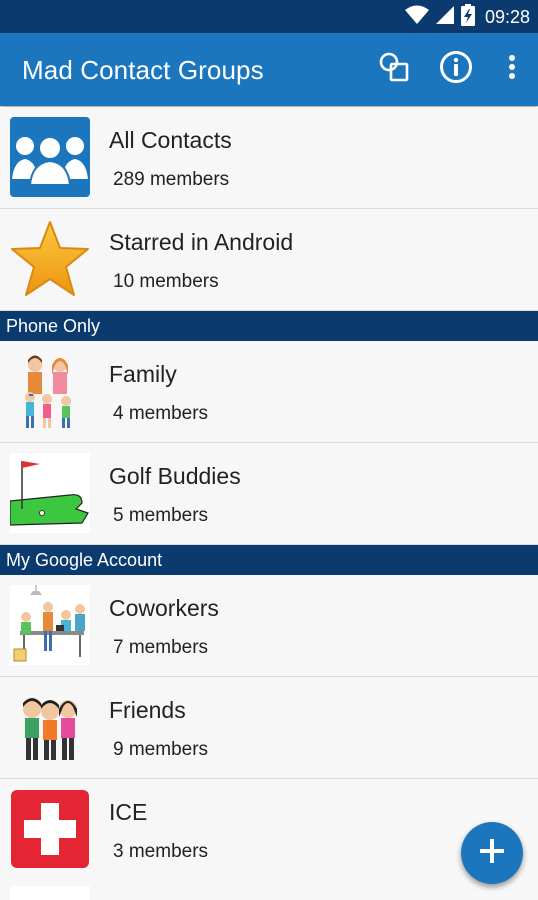 The image size is (538, 900). What do you see at coordinates (143, 70) in the screenshot?
I see `app-title: Mad Contact Groups` at bounding box center [143, 70].